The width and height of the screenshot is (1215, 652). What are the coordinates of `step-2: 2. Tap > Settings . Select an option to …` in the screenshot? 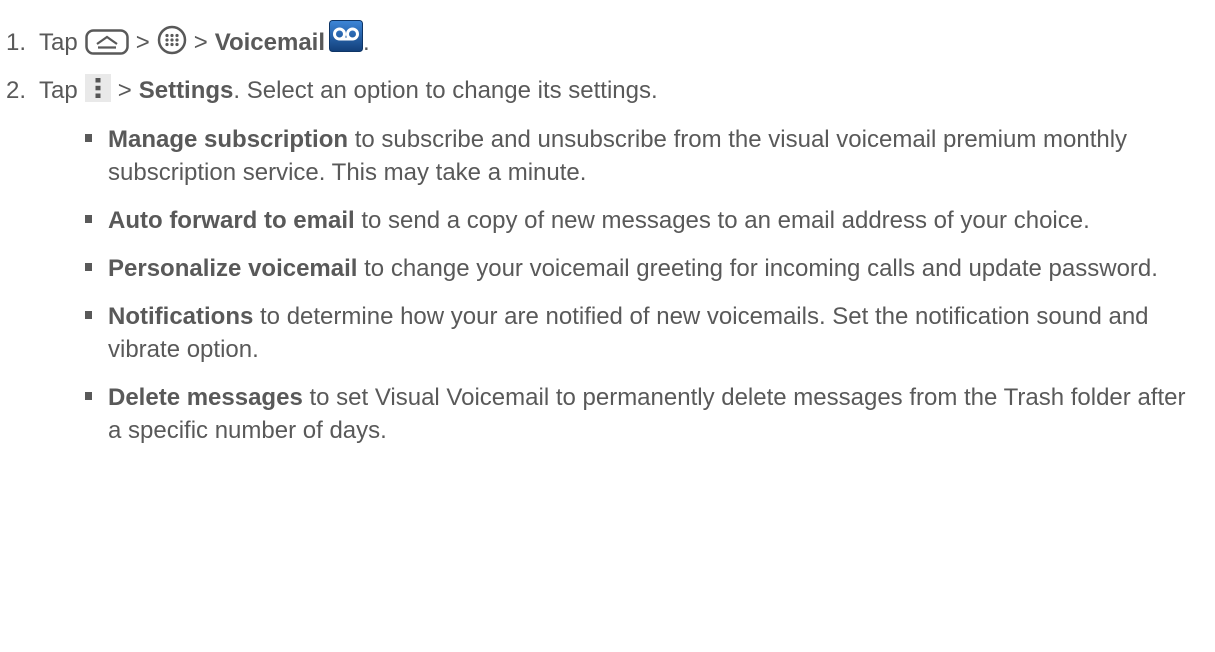 It's located at (332, 89).